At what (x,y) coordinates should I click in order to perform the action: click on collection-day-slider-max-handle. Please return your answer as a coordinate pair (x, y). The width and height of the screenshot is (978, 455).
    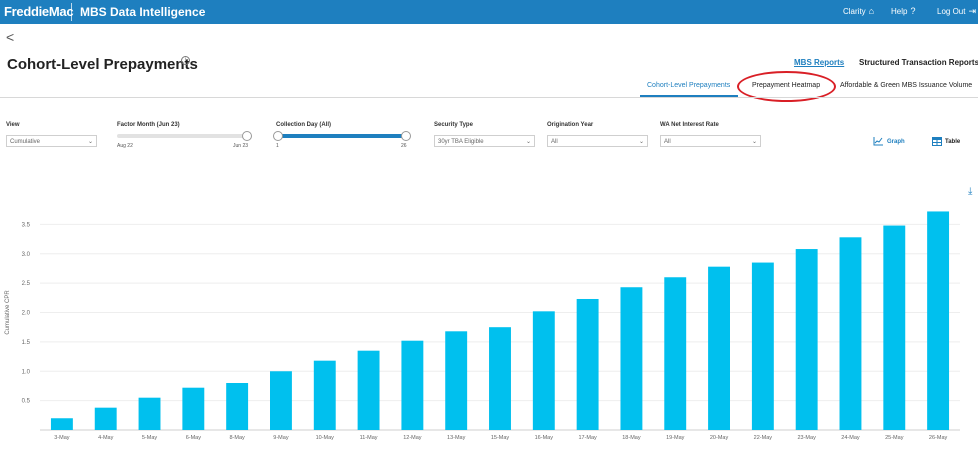
    Looking at the image, I should click on (406, 136).